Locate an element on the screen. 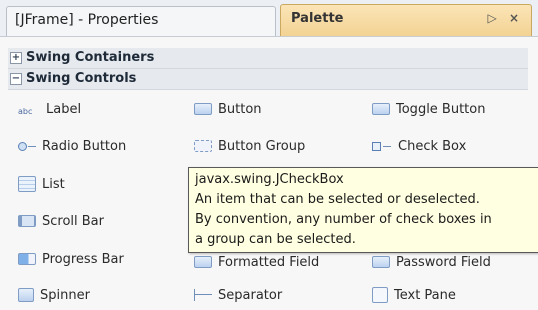  label-icon is located at coordinates (29, 109).